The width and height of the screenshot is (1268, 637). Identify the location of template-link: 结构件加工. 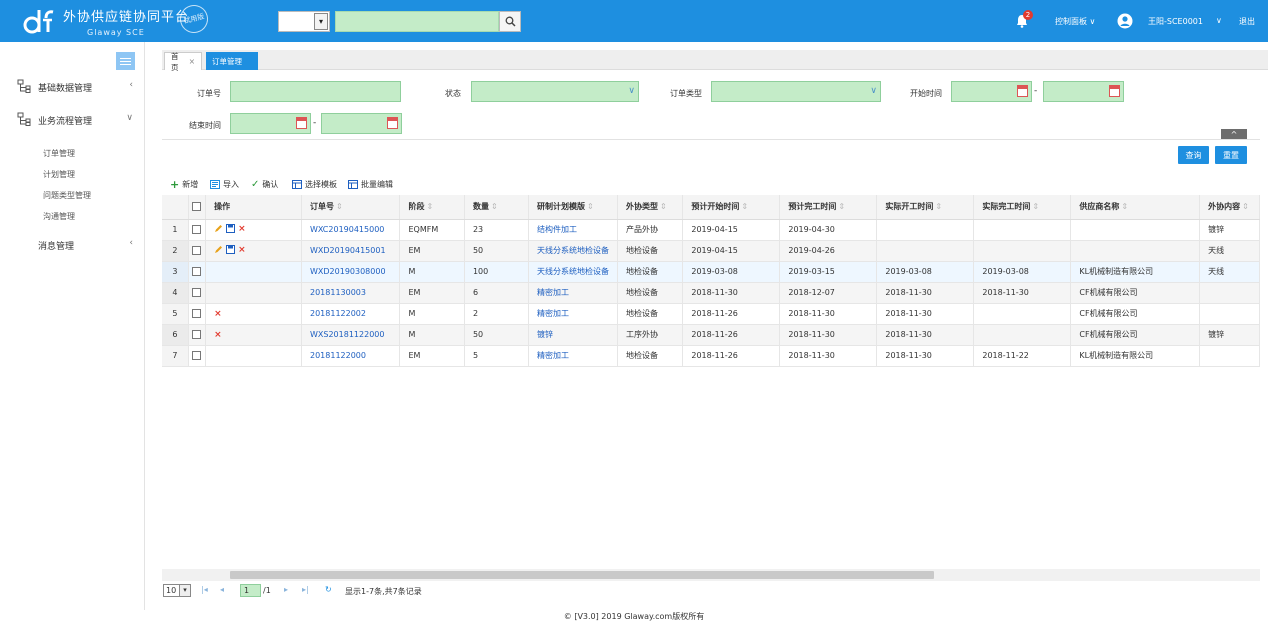
(573, 230).